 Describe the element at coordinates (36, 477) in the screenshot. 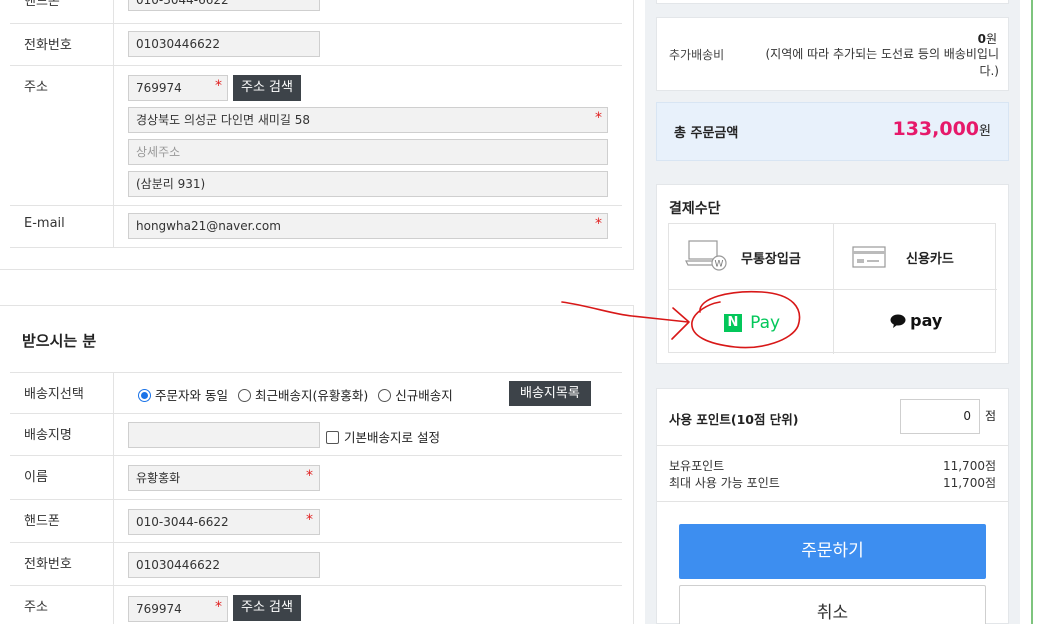

I see `recipient-name-label: 이름` at that location.